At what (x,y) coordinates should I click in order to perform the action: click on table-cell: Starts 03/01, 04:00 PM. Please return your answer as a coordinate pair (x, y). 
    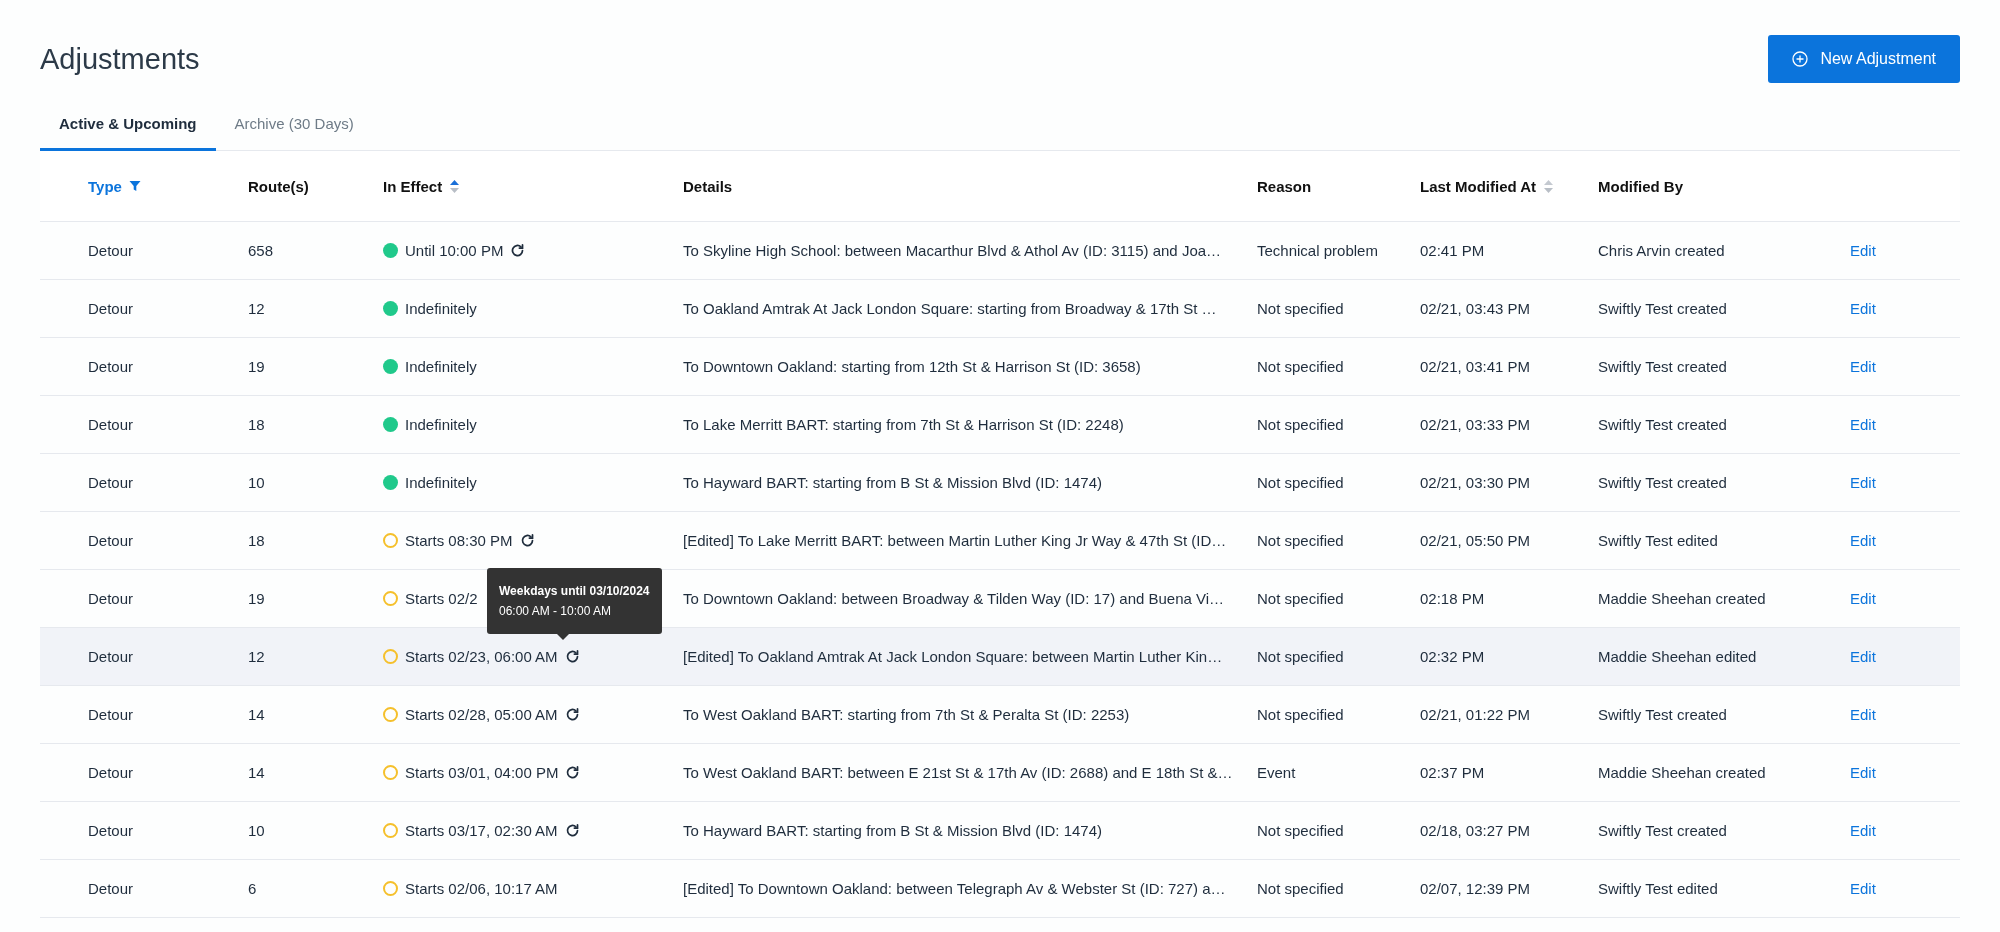
    Looking at the image, I should click on (482, 772).